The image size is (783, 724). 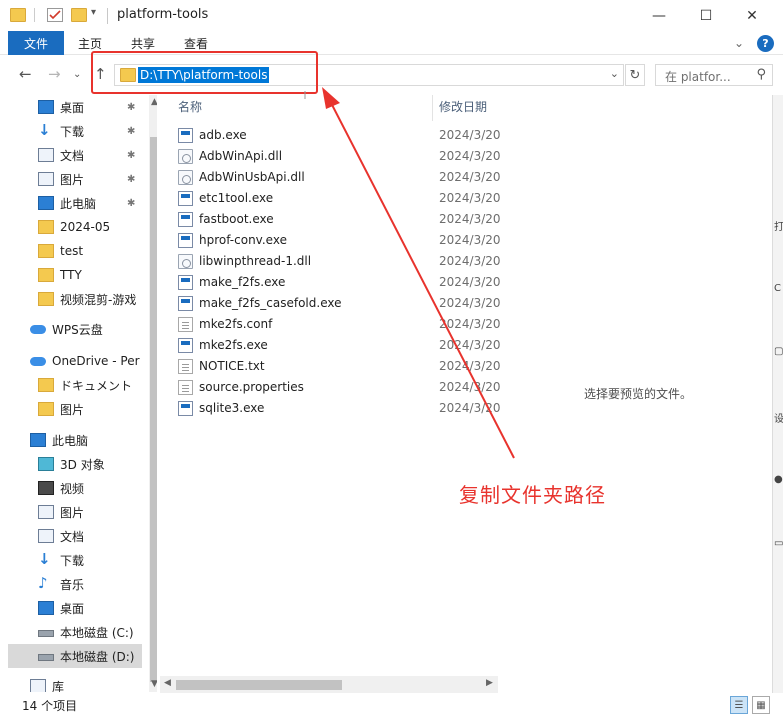 I want to click on sidebar-item: 图片 ✱, so click(x=75, y=179).